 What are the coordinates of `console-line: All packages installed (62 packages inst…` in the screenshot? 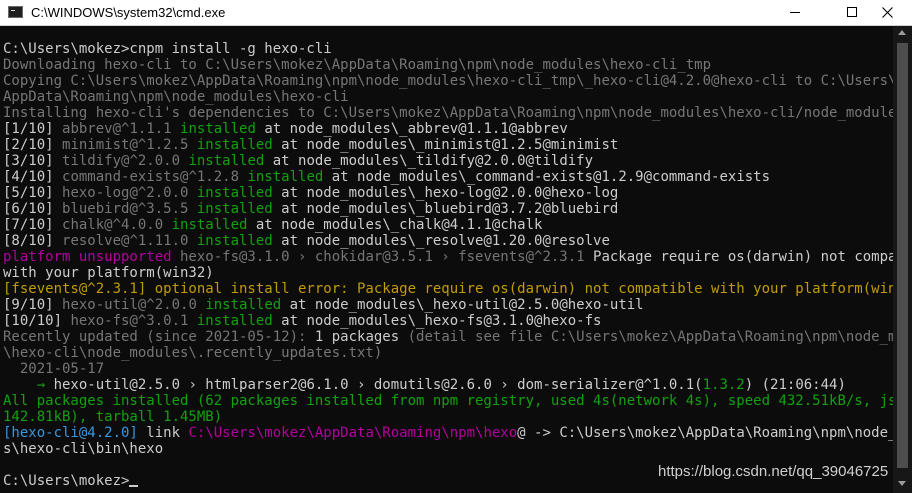 It's located at (448, 401).